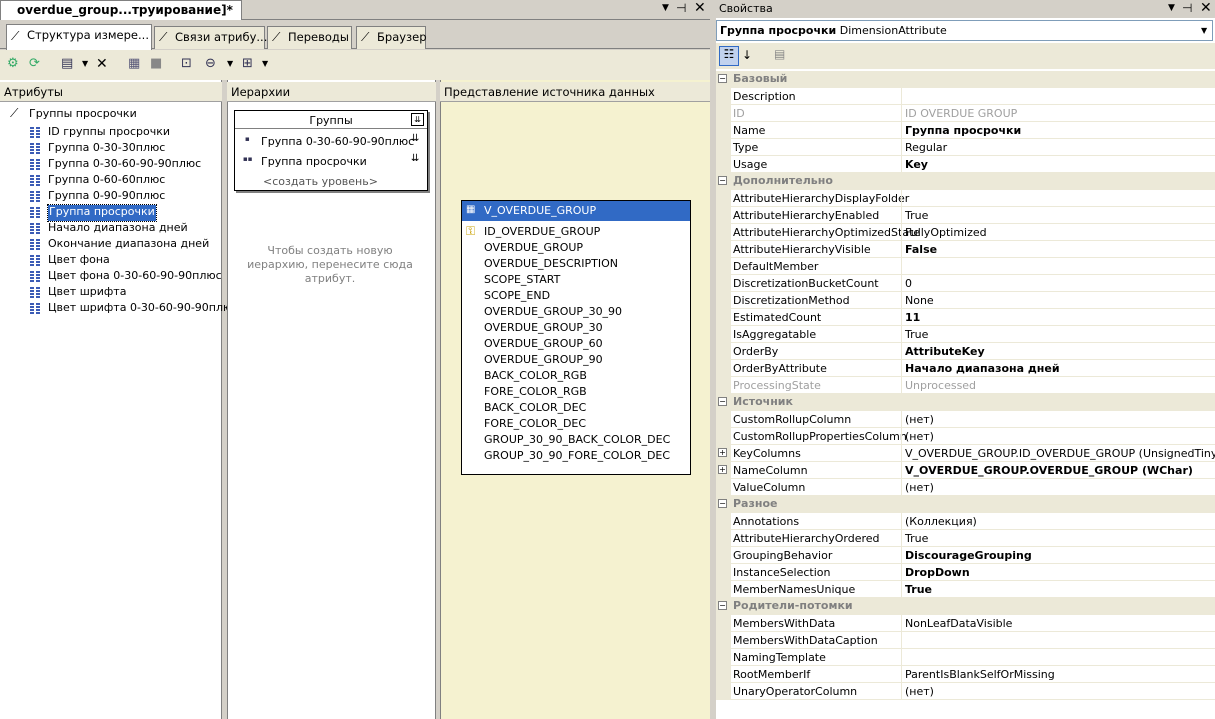 The height and width of the screenshot is (719, 1215). I want to click on properties-dropdown-icon: ▼, so click(1171, 8).